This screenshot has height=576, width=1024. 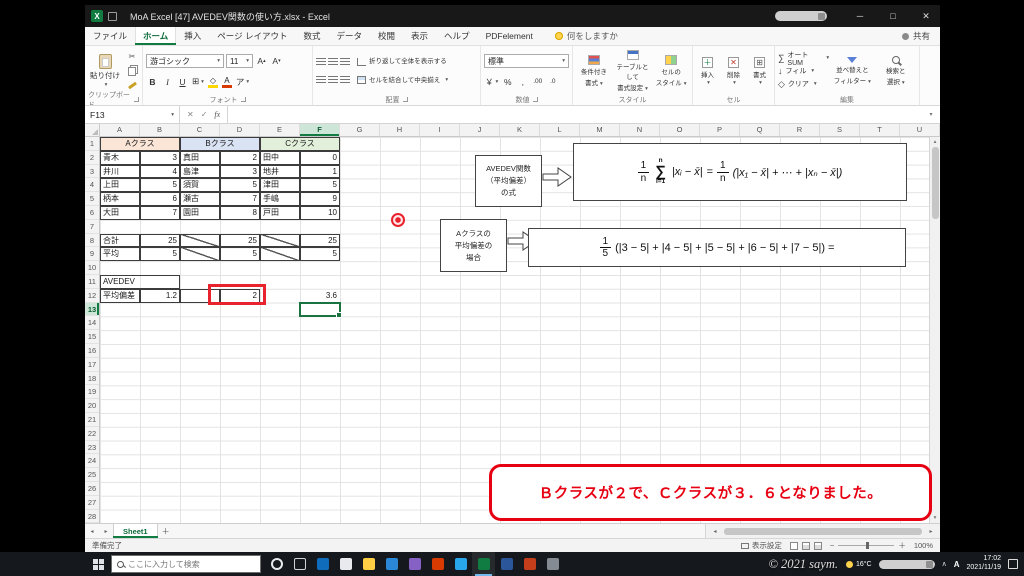 What do you see at coordinates (934, 330) in the screenshot?
I see `vertical-scrollbar: ▴ ▾` at bounding box center [934, 330].